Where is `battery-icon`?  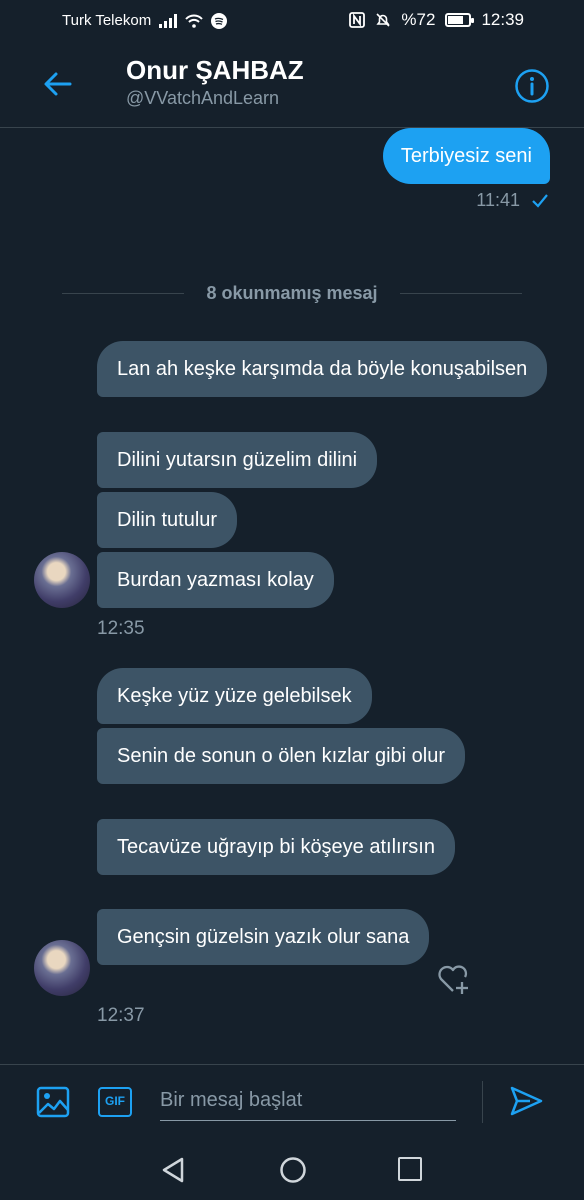
battery-icon is located at coordinates (460, 20).